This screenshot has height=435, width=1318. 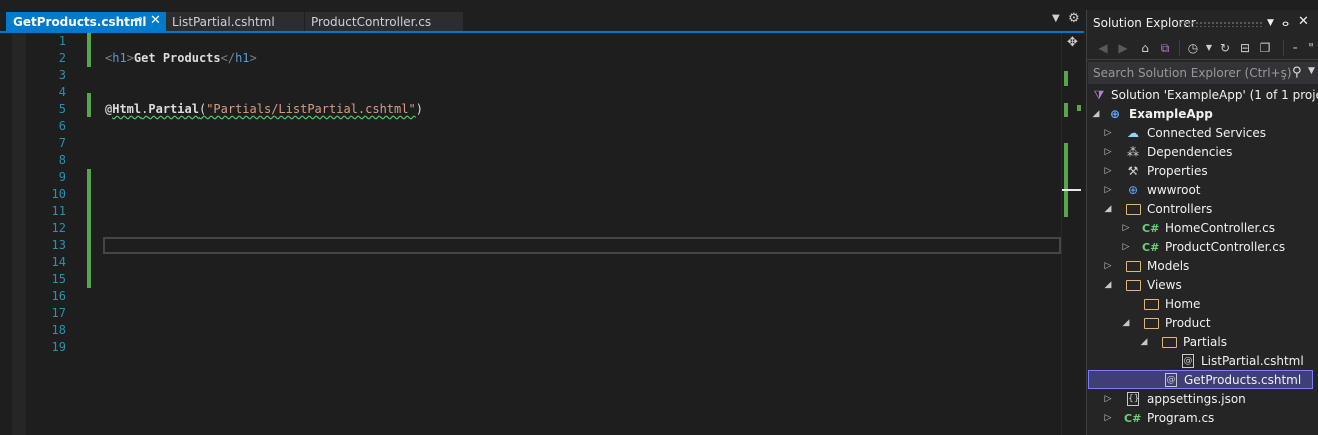 What do you see at coordinates (1133, 152) in the screenshot?
I see `dependencies-icon: ⁂` at bounding box center [1133, 152].